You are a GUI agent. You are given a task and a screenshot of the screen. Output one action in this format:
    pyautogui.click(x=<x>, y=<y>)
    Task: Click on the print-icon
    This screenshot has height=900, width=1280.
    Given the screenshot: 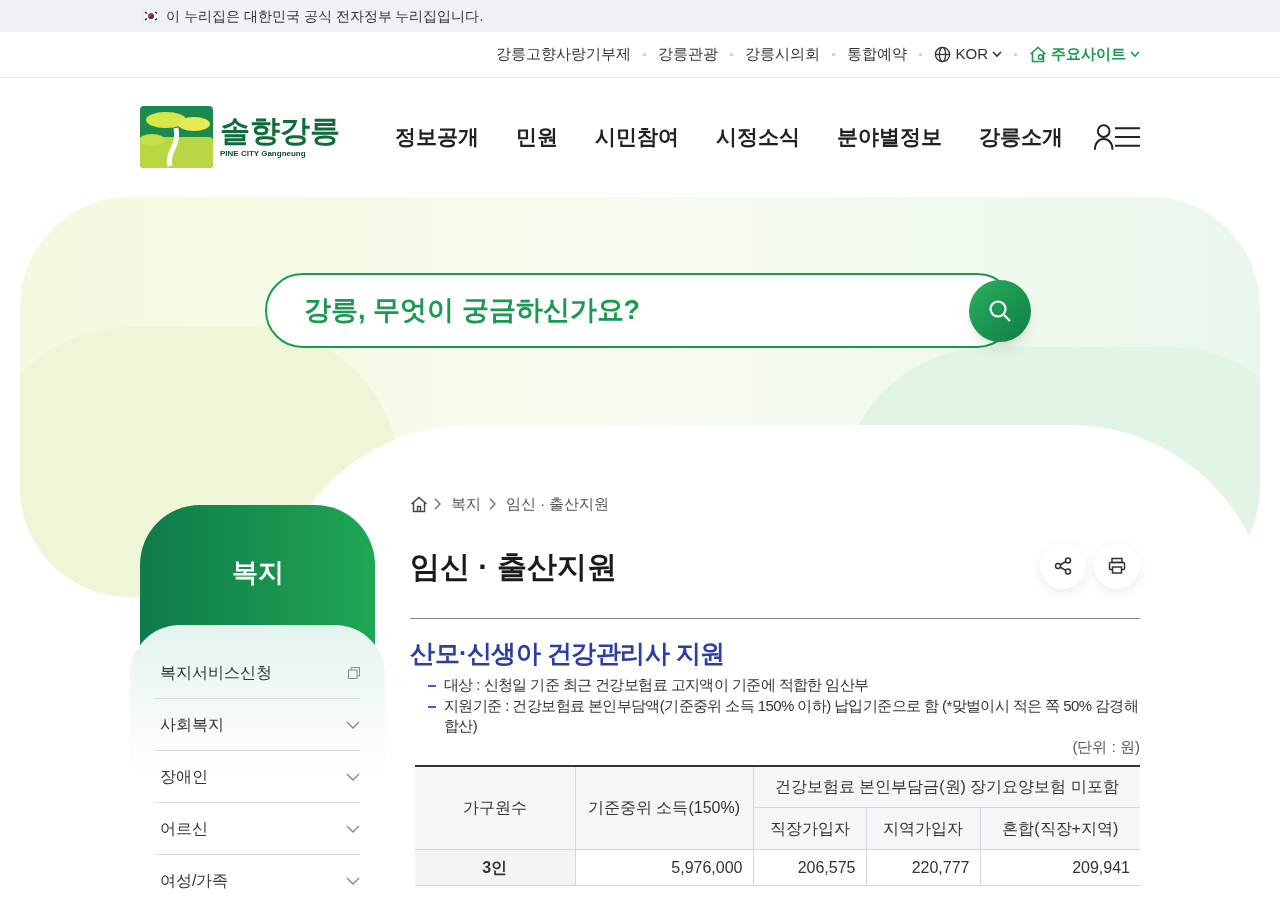 What is the action you would take?
    pyautogui.click(x=1117, y=566)
    